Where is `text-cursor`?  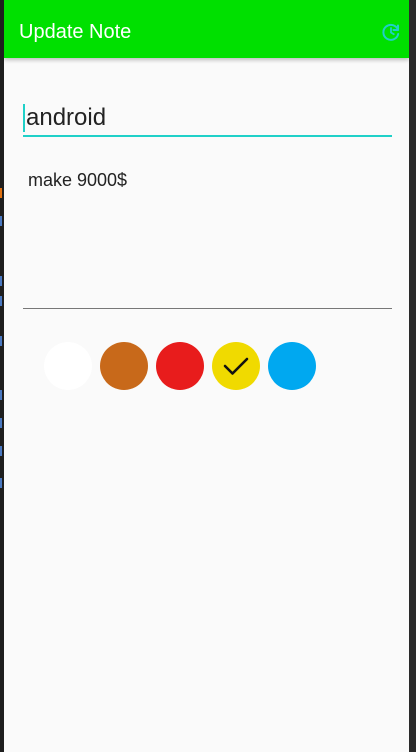 text-cursor is located at coordinates (24, 117).